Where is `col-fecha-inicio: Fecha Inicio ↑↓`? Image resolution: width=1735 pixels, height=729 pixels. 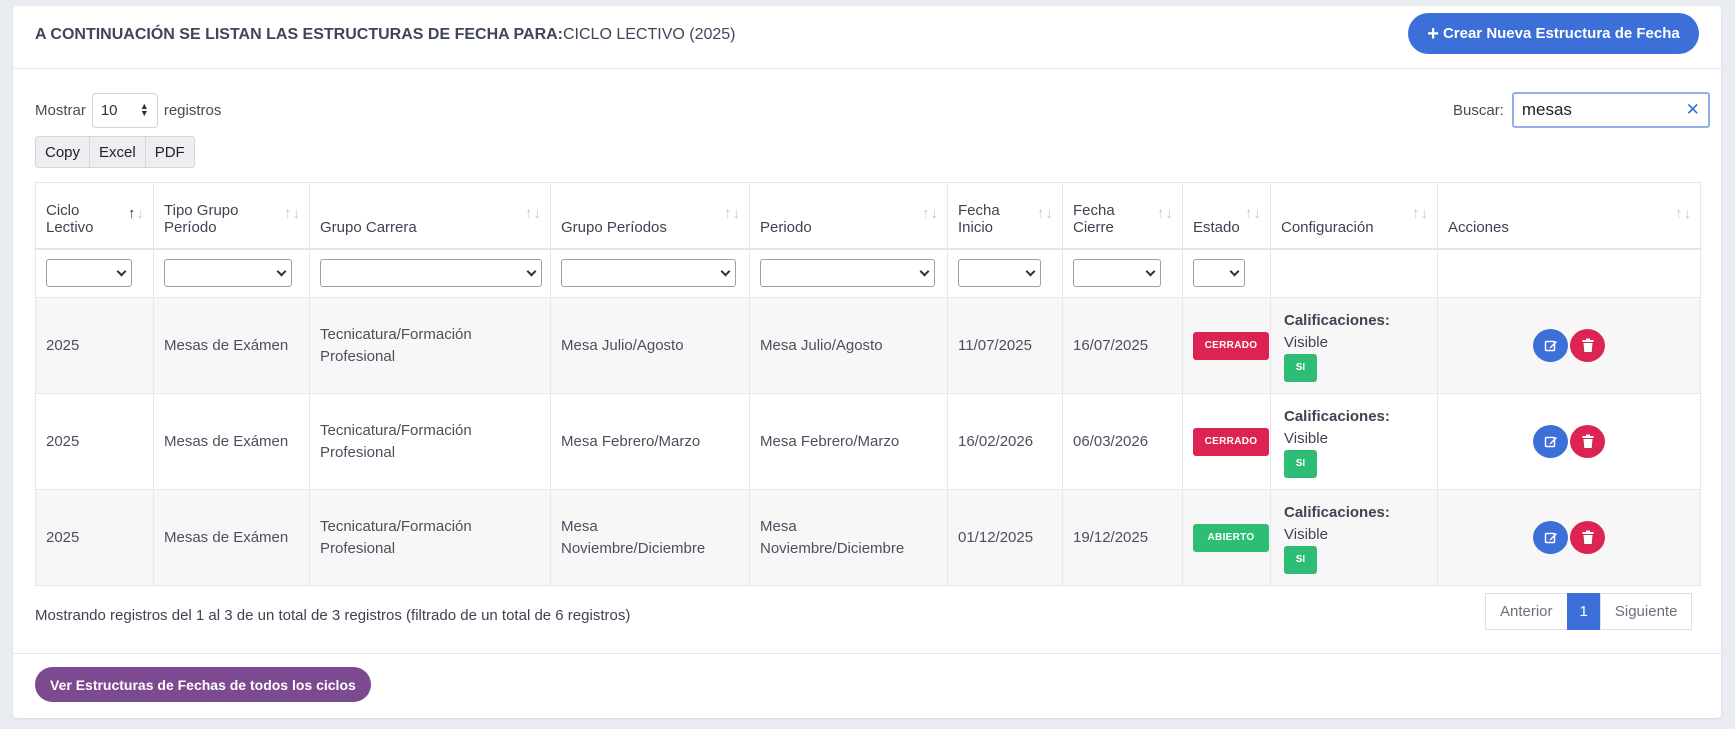
col-fecha-inicio: Fecha Inicio ↑↓ is located at coordinates (1005, 216).